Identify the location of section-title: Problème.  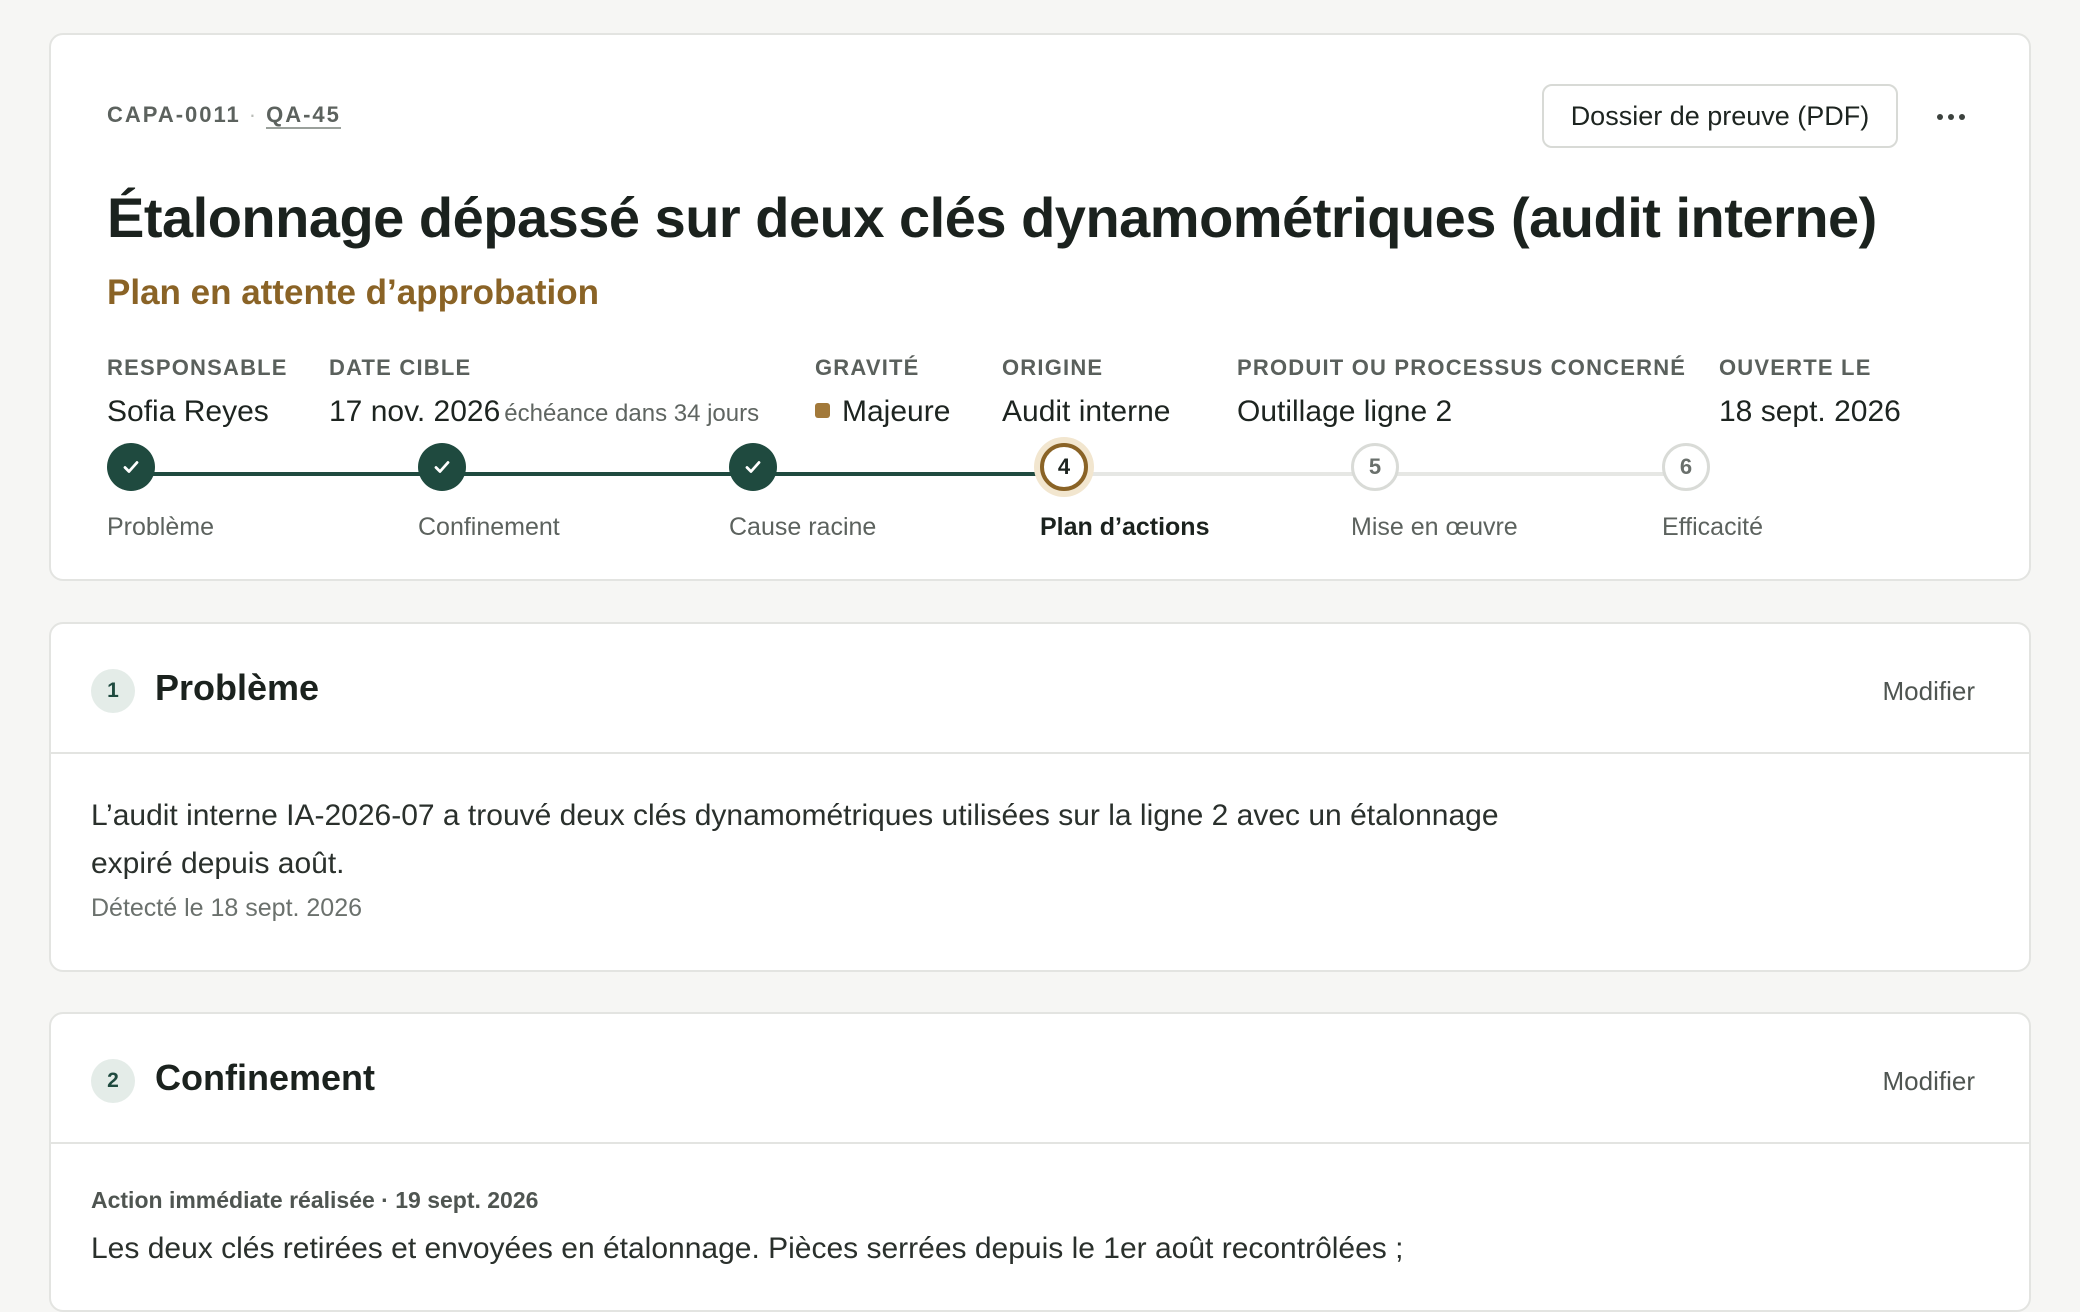
(237, 687).